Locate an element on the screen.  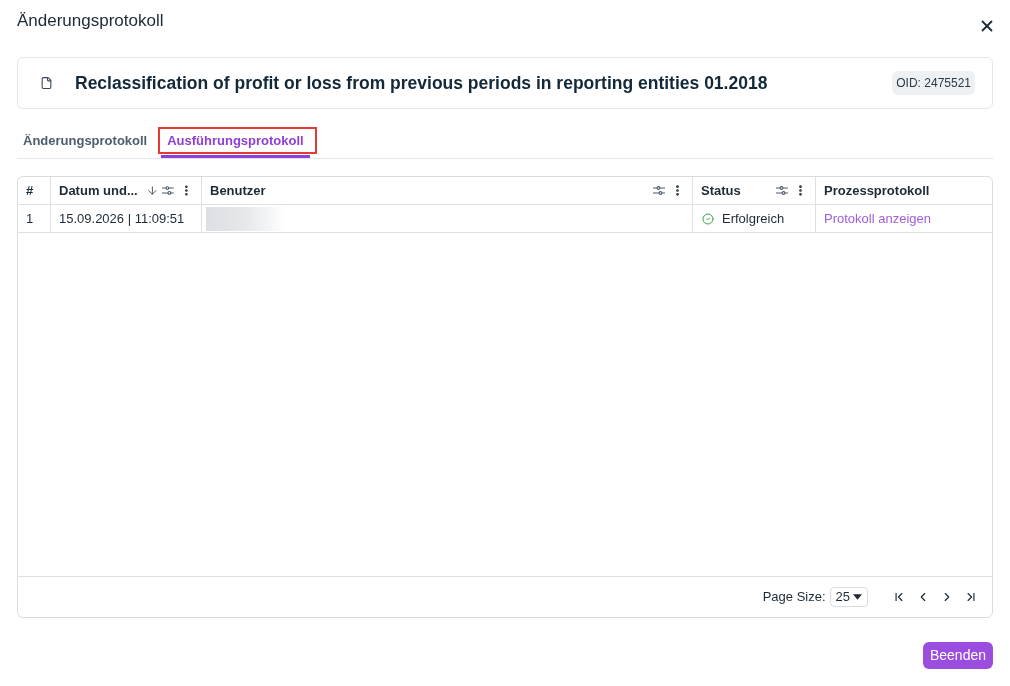
sort-down-icon is located at coordinates (152, 190).